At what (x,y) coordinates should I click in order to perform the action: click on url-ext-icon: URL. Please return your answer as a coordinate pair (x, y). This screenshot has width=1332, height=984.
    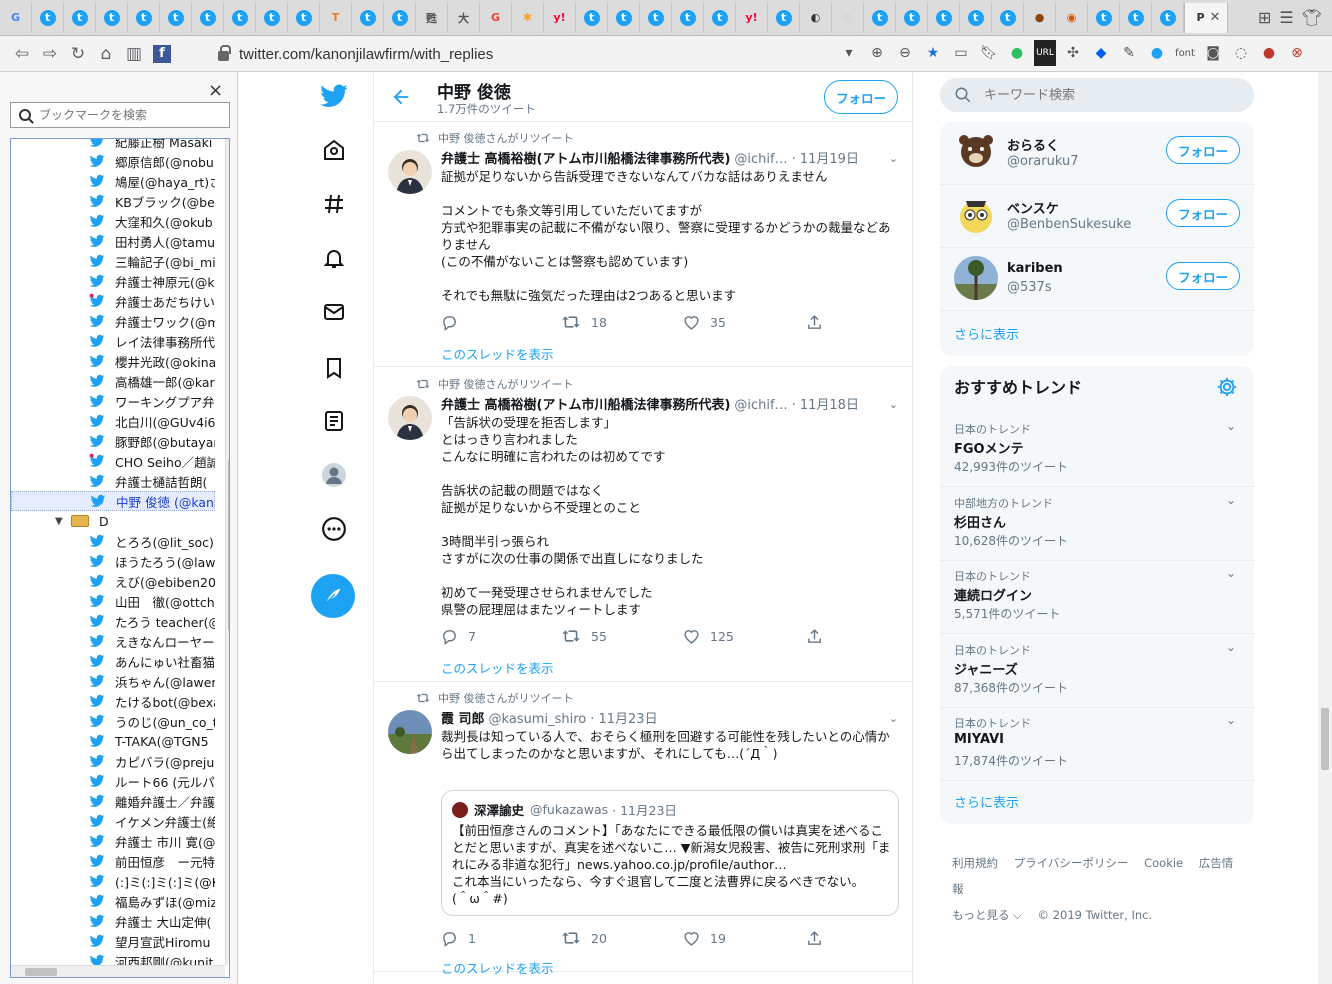
    Looking at the image, I should click on (1045, 53).